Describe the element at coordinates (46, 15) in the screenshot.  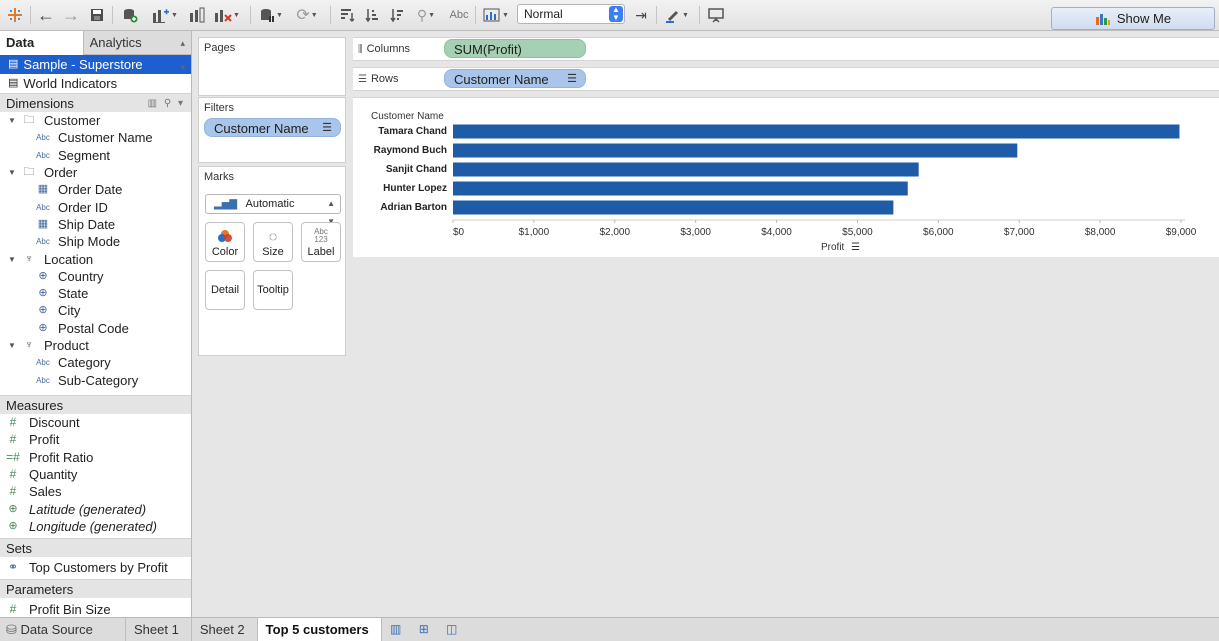
I see `back-icon: ←` at that location.